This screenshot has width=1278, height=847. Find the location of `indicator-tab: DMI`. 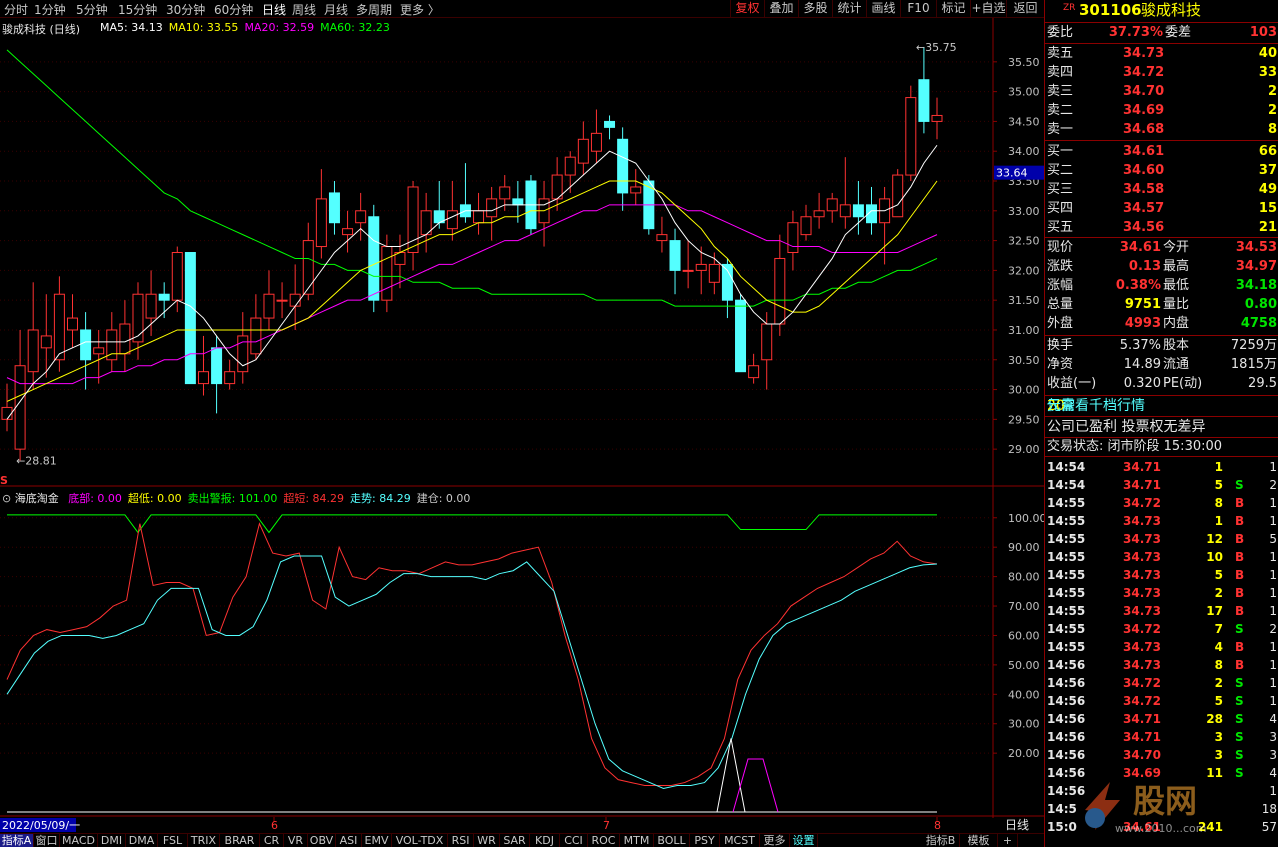

indicator-tab: DMI is located at coordinates (112, 840).